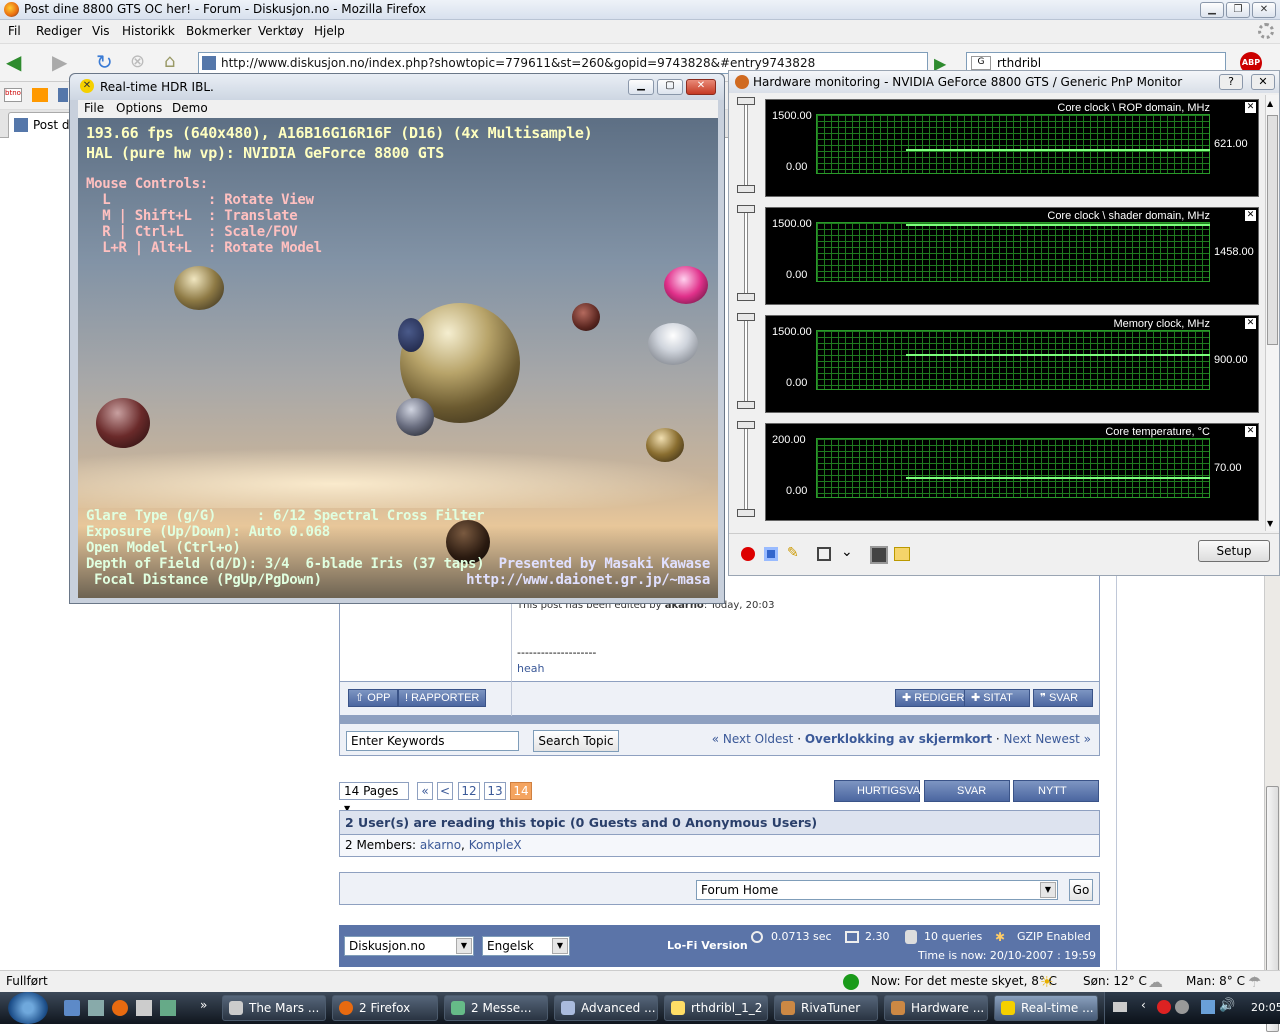  What do you see at coordinates (442, 698) in the screenshot?
I see `rapporter-button: ! RAPPORTER` at bounding box center [442, 698].